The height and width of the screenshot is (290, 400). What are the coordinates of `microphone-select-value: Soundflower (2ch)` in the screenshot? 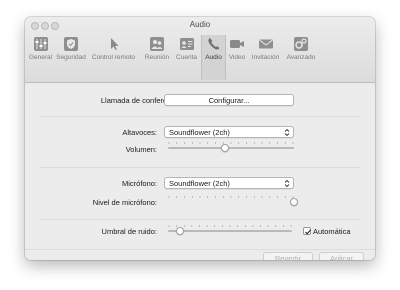 It's located at (199, 183).